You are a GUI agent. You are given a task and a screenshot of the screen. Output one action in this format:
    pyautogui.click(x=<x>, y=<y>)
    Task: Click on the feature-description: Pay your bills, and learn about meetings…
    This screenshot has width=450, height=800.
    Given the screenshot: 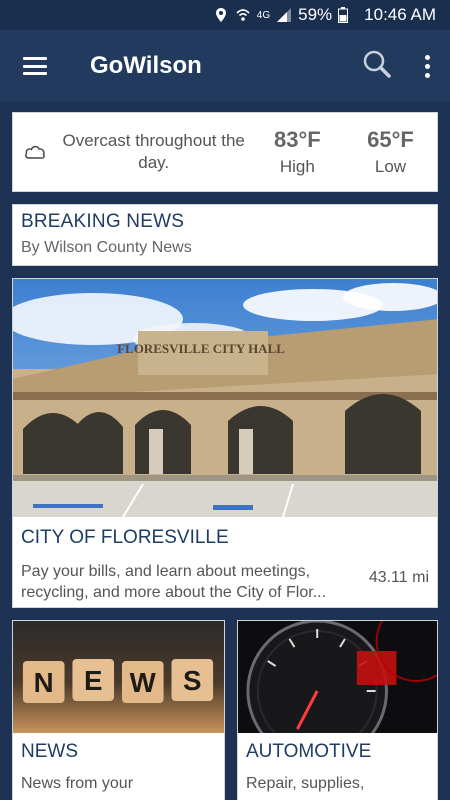 What is the action you would take?
    pyautogui.click(x=174, y=582)
    